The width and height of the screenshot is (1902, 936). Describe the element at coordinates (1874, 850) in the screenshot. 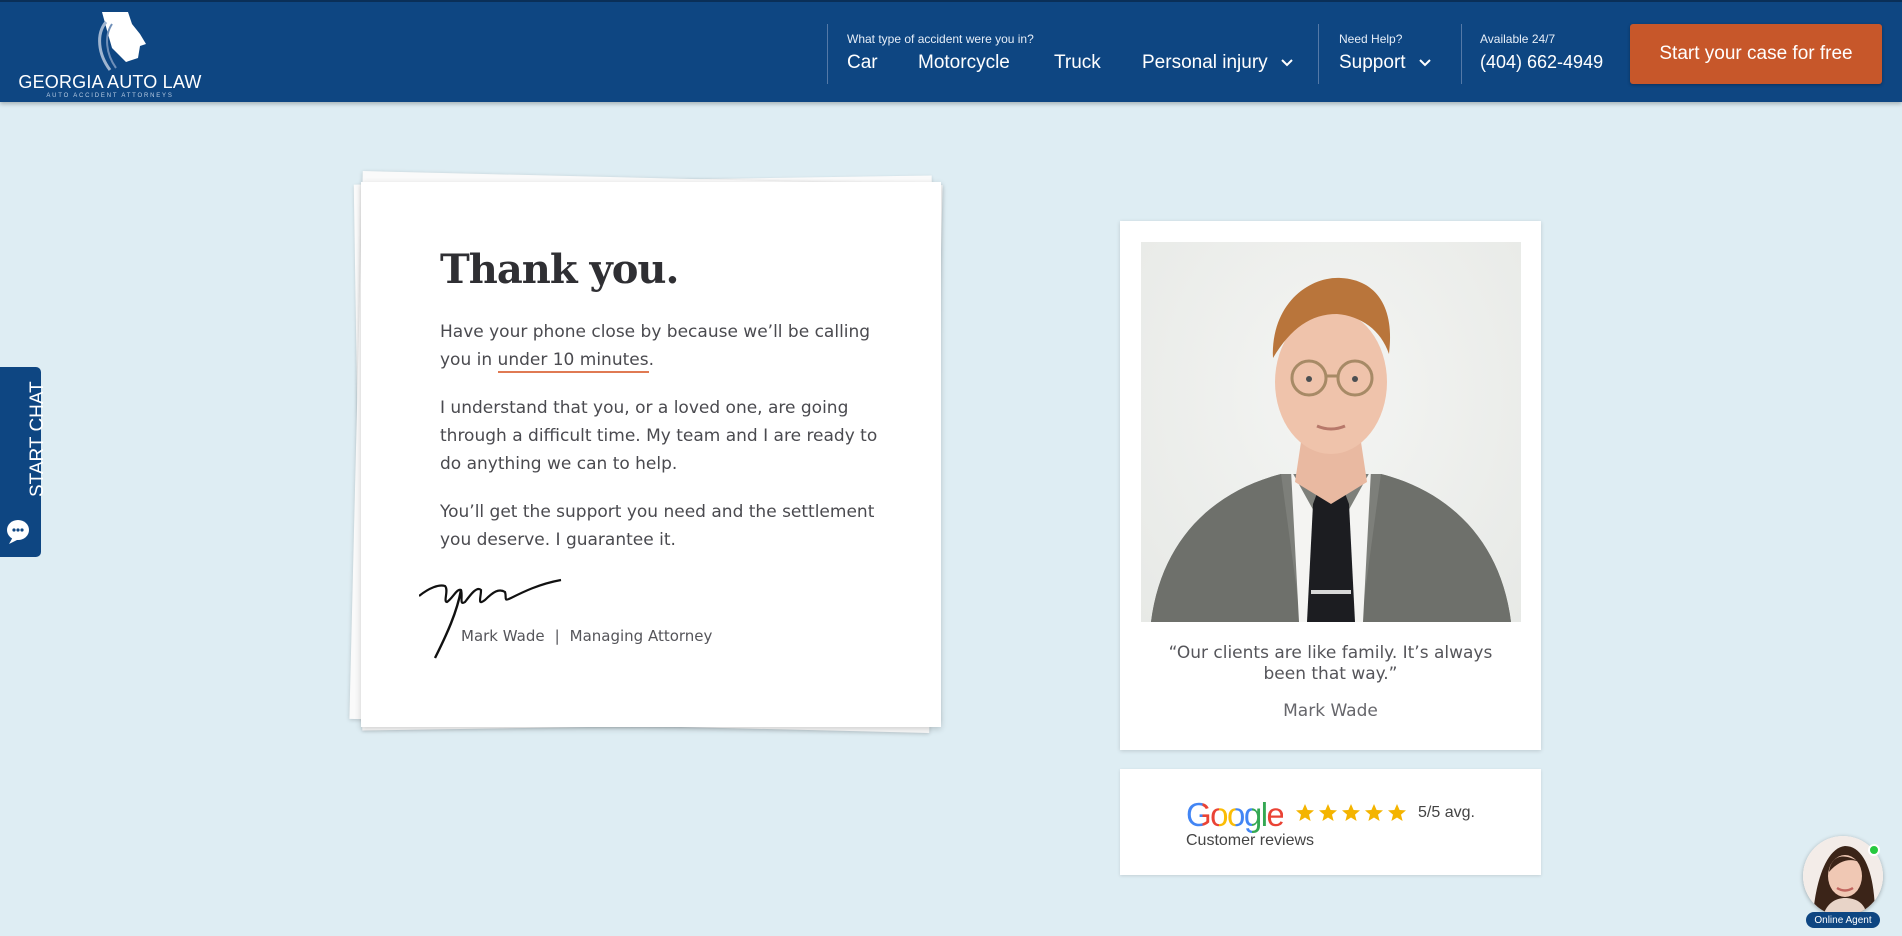

I see `online-status-indicator` at that location.